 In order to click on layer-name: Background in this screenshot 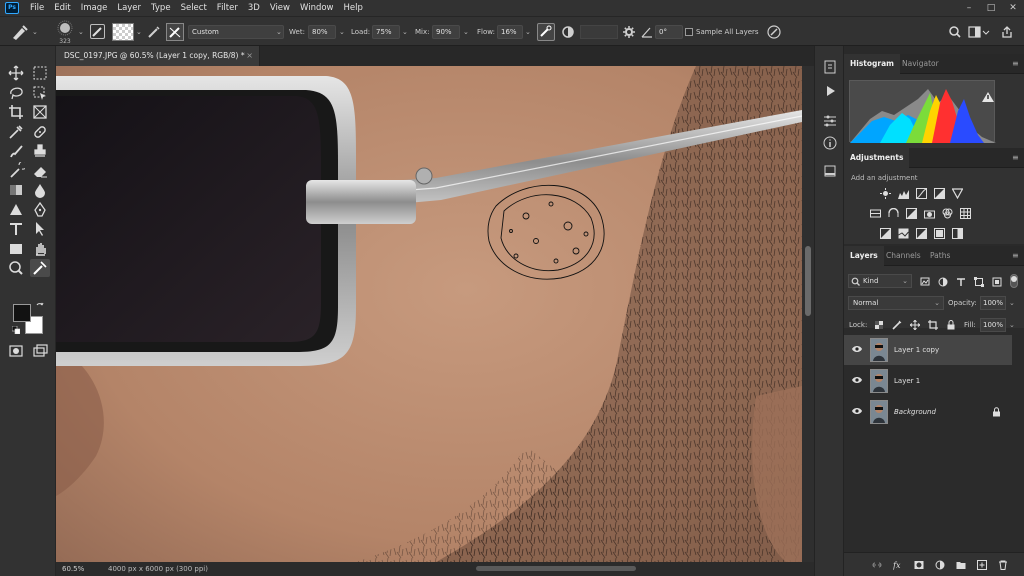, I will do `click(915, 412)`.